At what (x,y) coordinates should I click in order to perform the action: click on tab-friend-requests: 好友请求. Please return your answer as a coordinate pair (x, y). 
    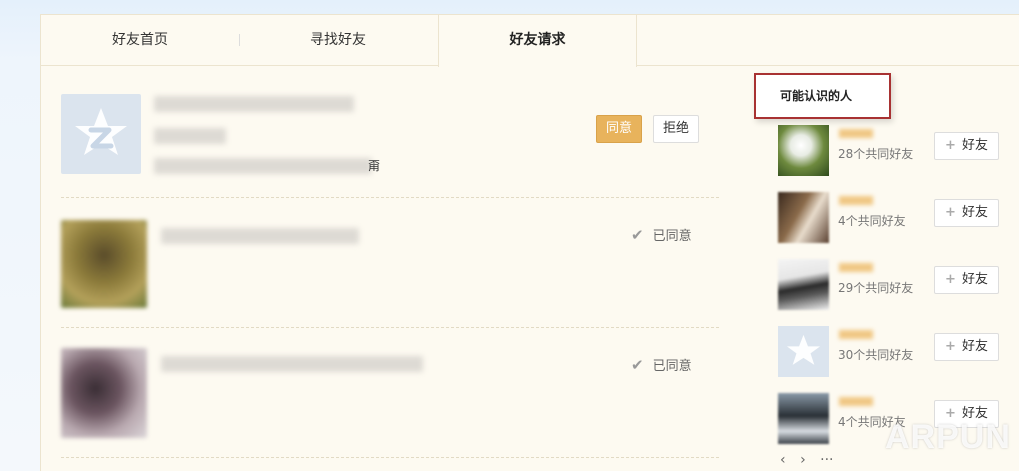
    Looking at the image, I should click on (537, 41).